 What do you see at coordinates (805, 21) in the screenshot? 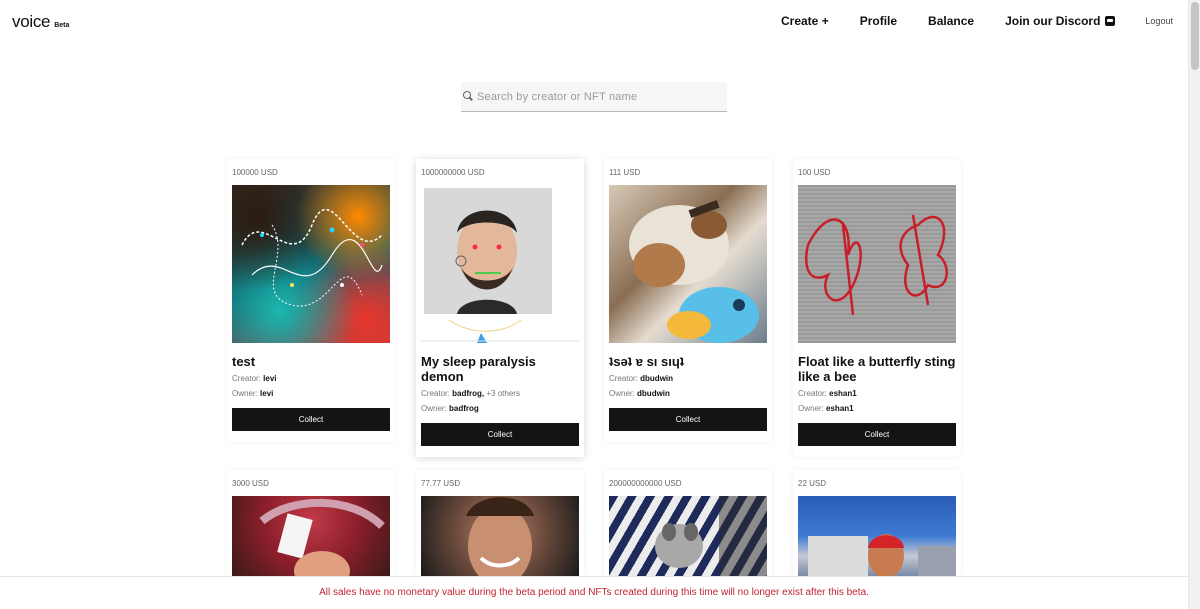
I see `nav-create: Create +` at bounding box center [805, 21].